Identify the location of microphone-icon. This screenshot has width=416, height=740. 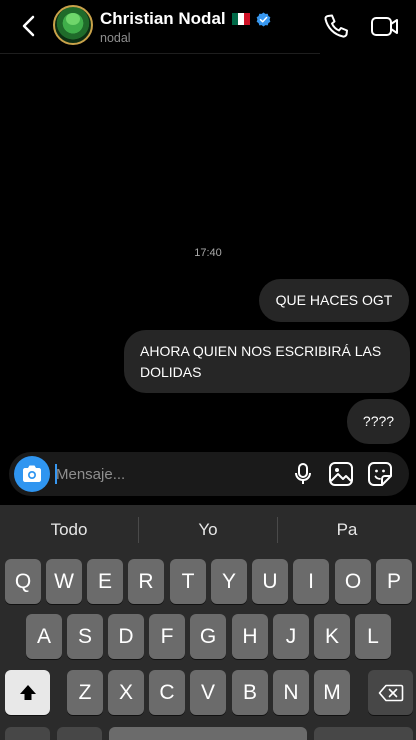
(303, 474).